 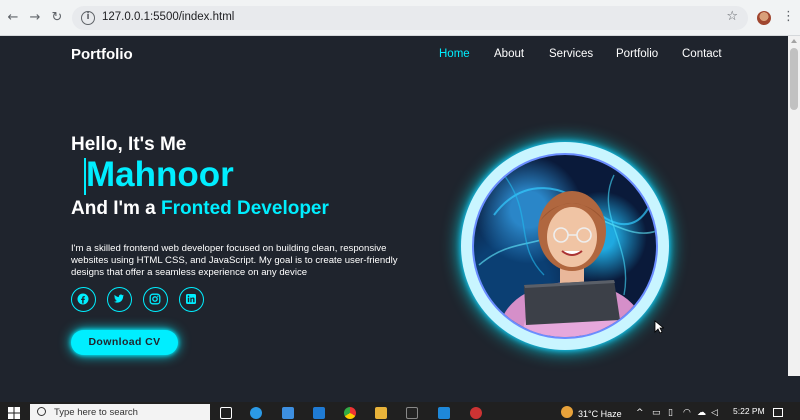 I want to click on menu-icon: ⋮, so click(x=788, y=16).